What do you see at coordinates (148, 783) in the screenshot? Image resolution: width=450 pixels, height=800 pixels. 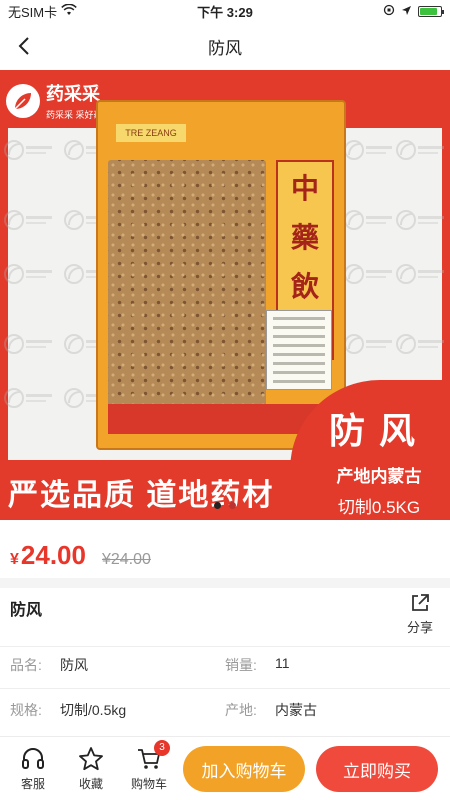 I see `cart-label: 购物车` at bounding box center [148, 783].